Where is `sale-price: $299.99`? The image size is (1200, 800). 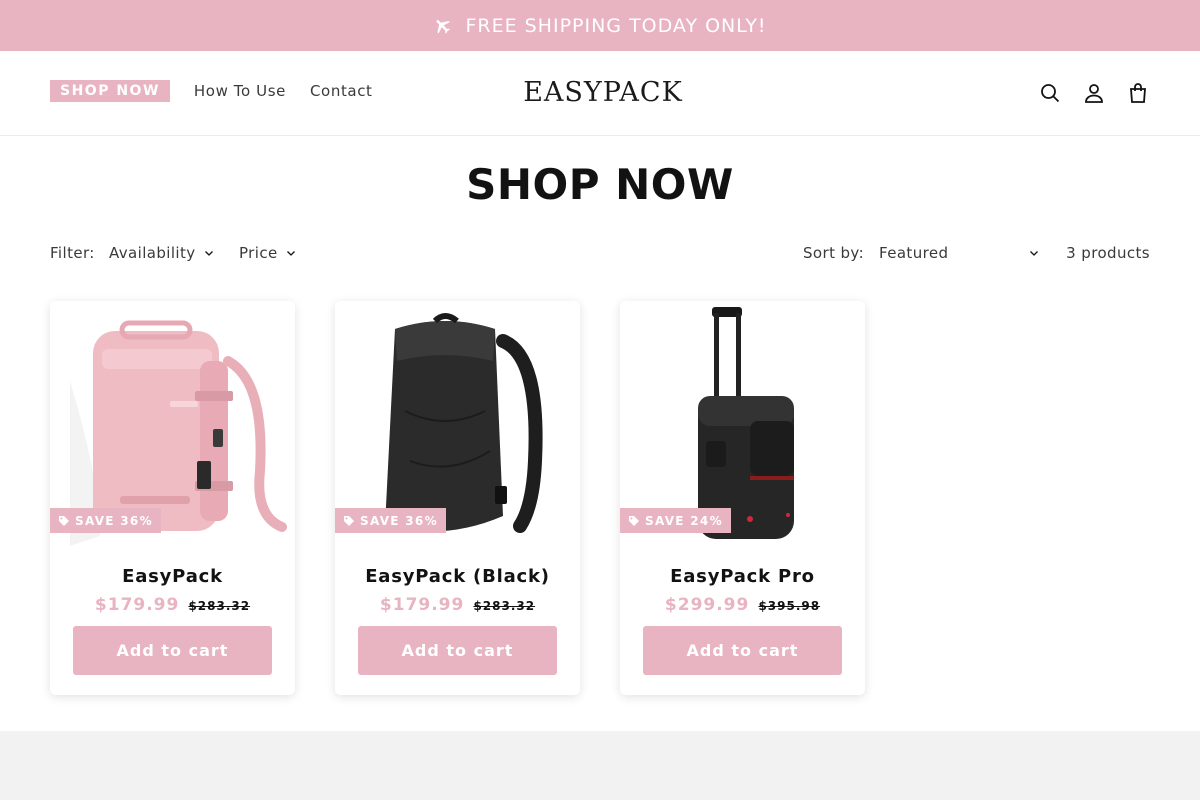 sale-price: $299.99 is located at coordinates (707, 605).